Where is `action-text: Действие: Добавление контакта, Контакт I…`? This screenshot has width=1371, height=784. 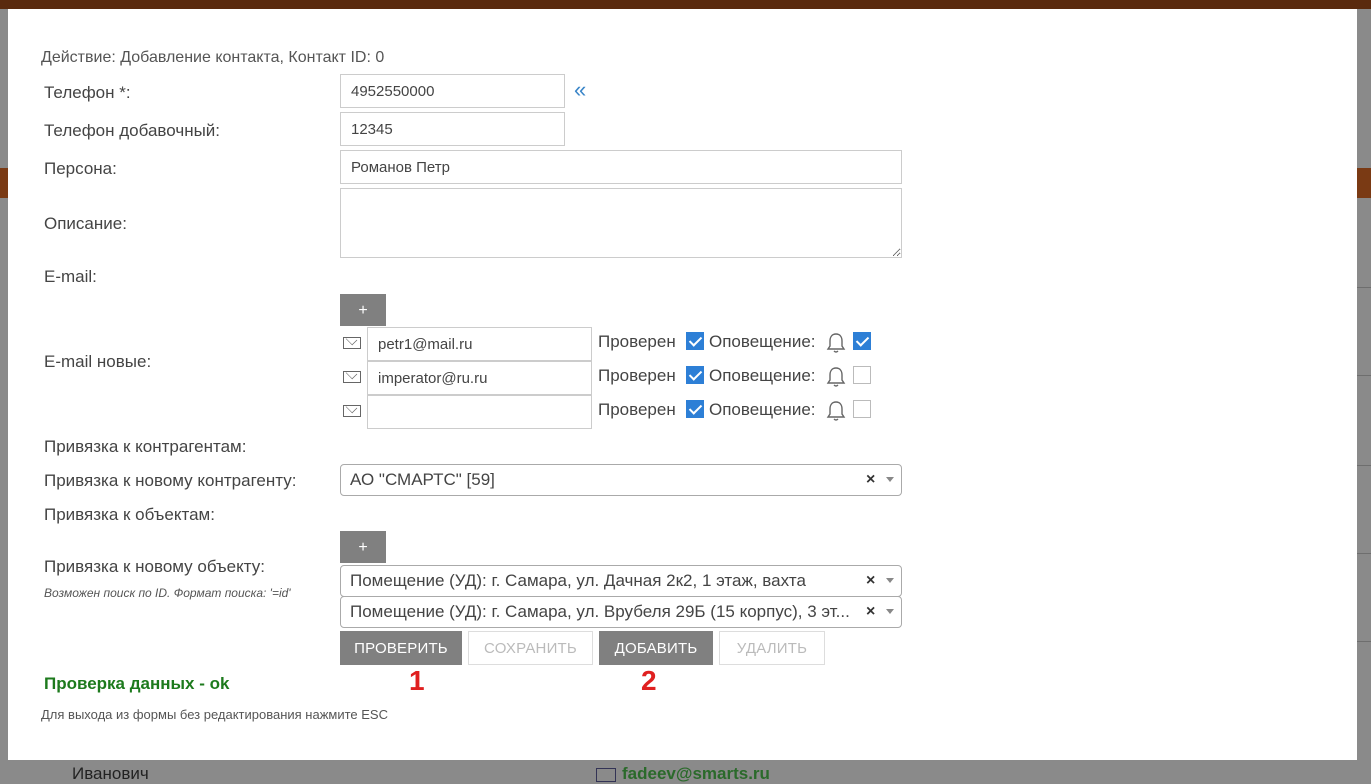 action-text: Действие: Добавление контакта, Контакт I… is located at coordinates (213, 57).